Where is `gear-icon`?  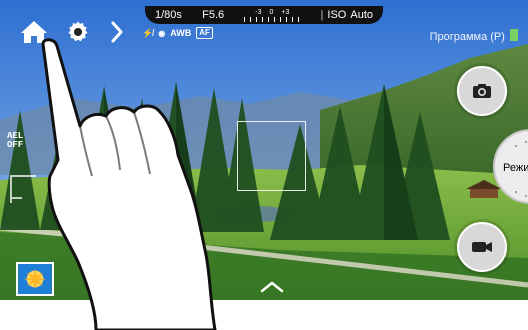 gear-icon is located at coordinates (78, 31).